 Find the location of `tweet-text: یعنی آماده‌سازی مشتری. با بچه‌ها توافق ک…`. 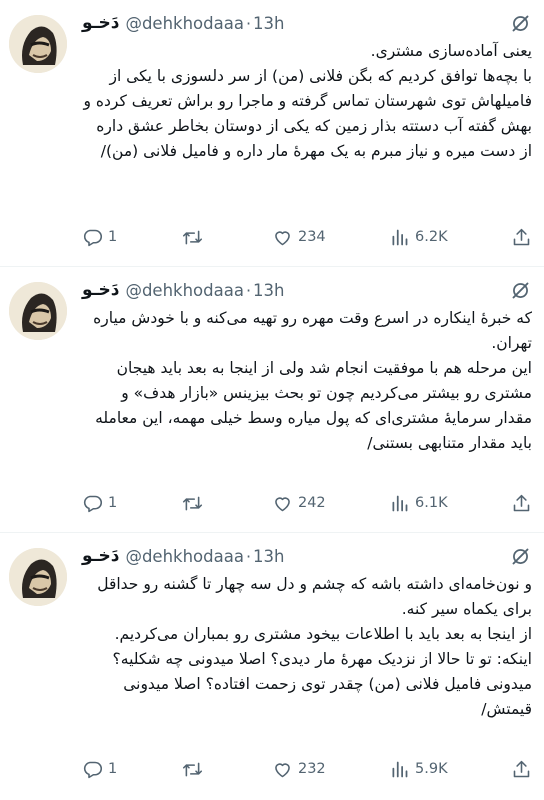

tweet-text: یعنی آماده‌سازی مشتری. با بچه‌ها توافق ک… is located at coordinates (307, 101).